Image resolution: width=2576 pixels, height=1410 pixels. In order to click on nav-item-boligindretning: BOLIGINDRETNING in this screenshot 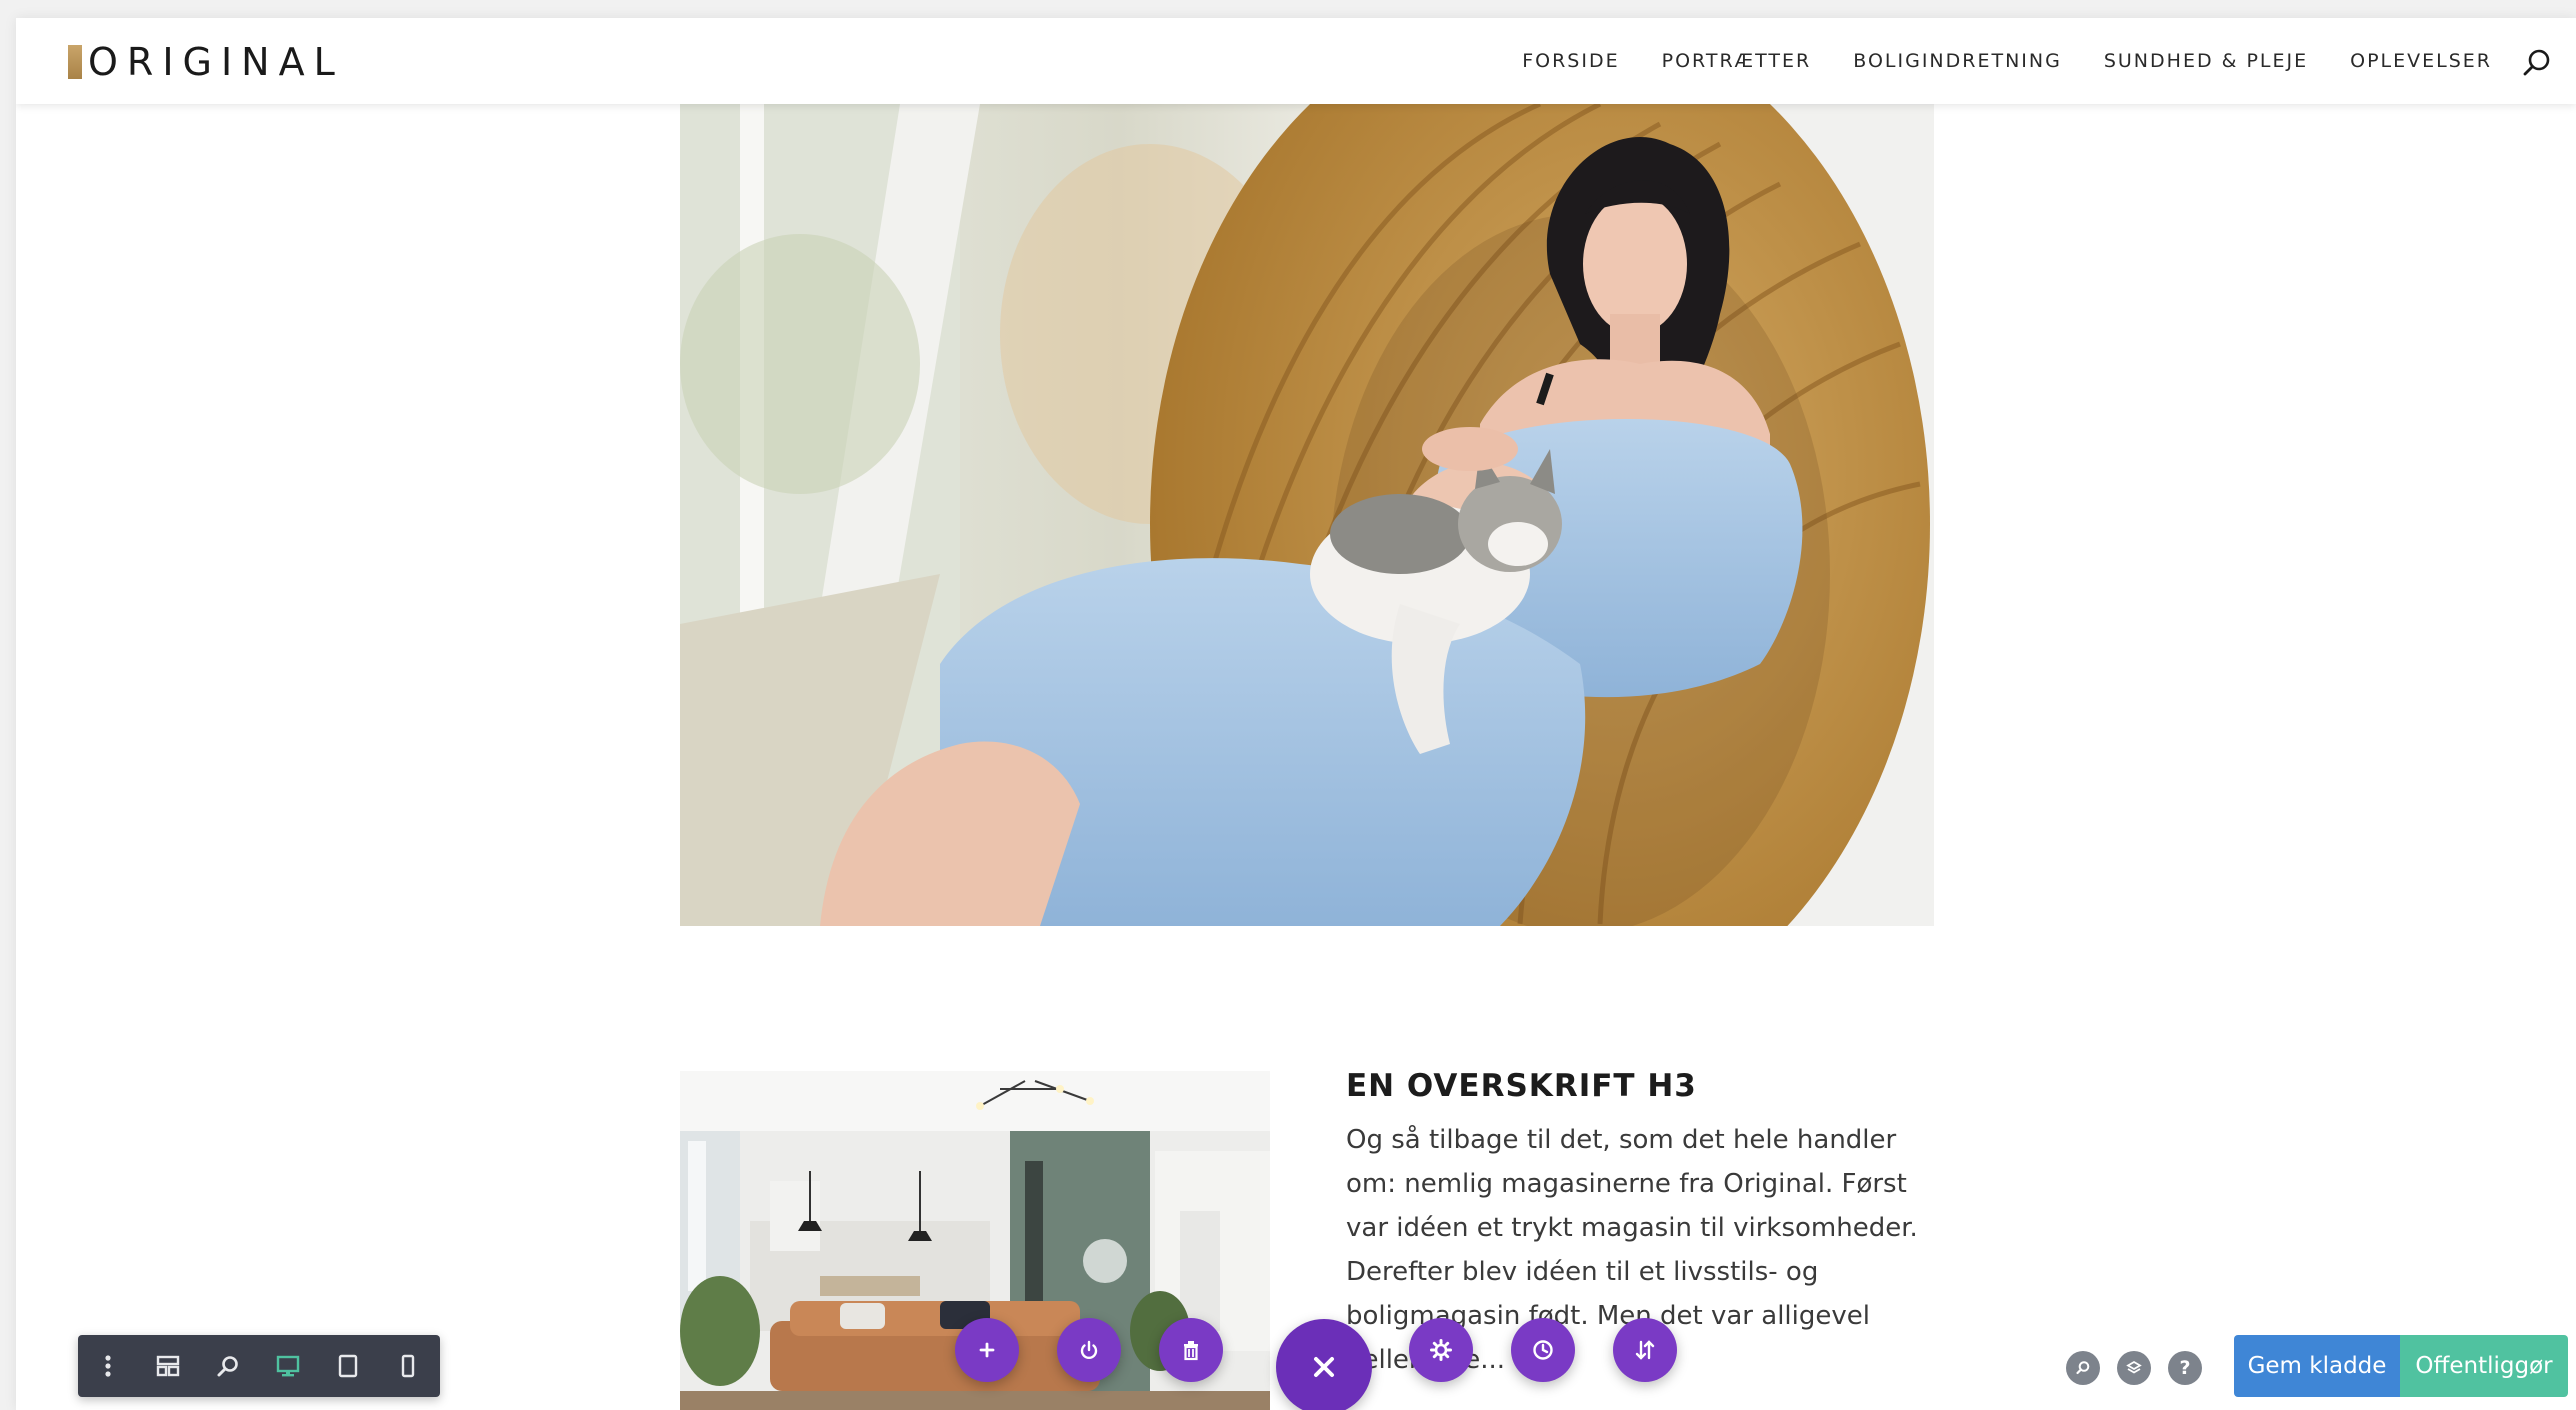, I will do `click(1957, 61)`.